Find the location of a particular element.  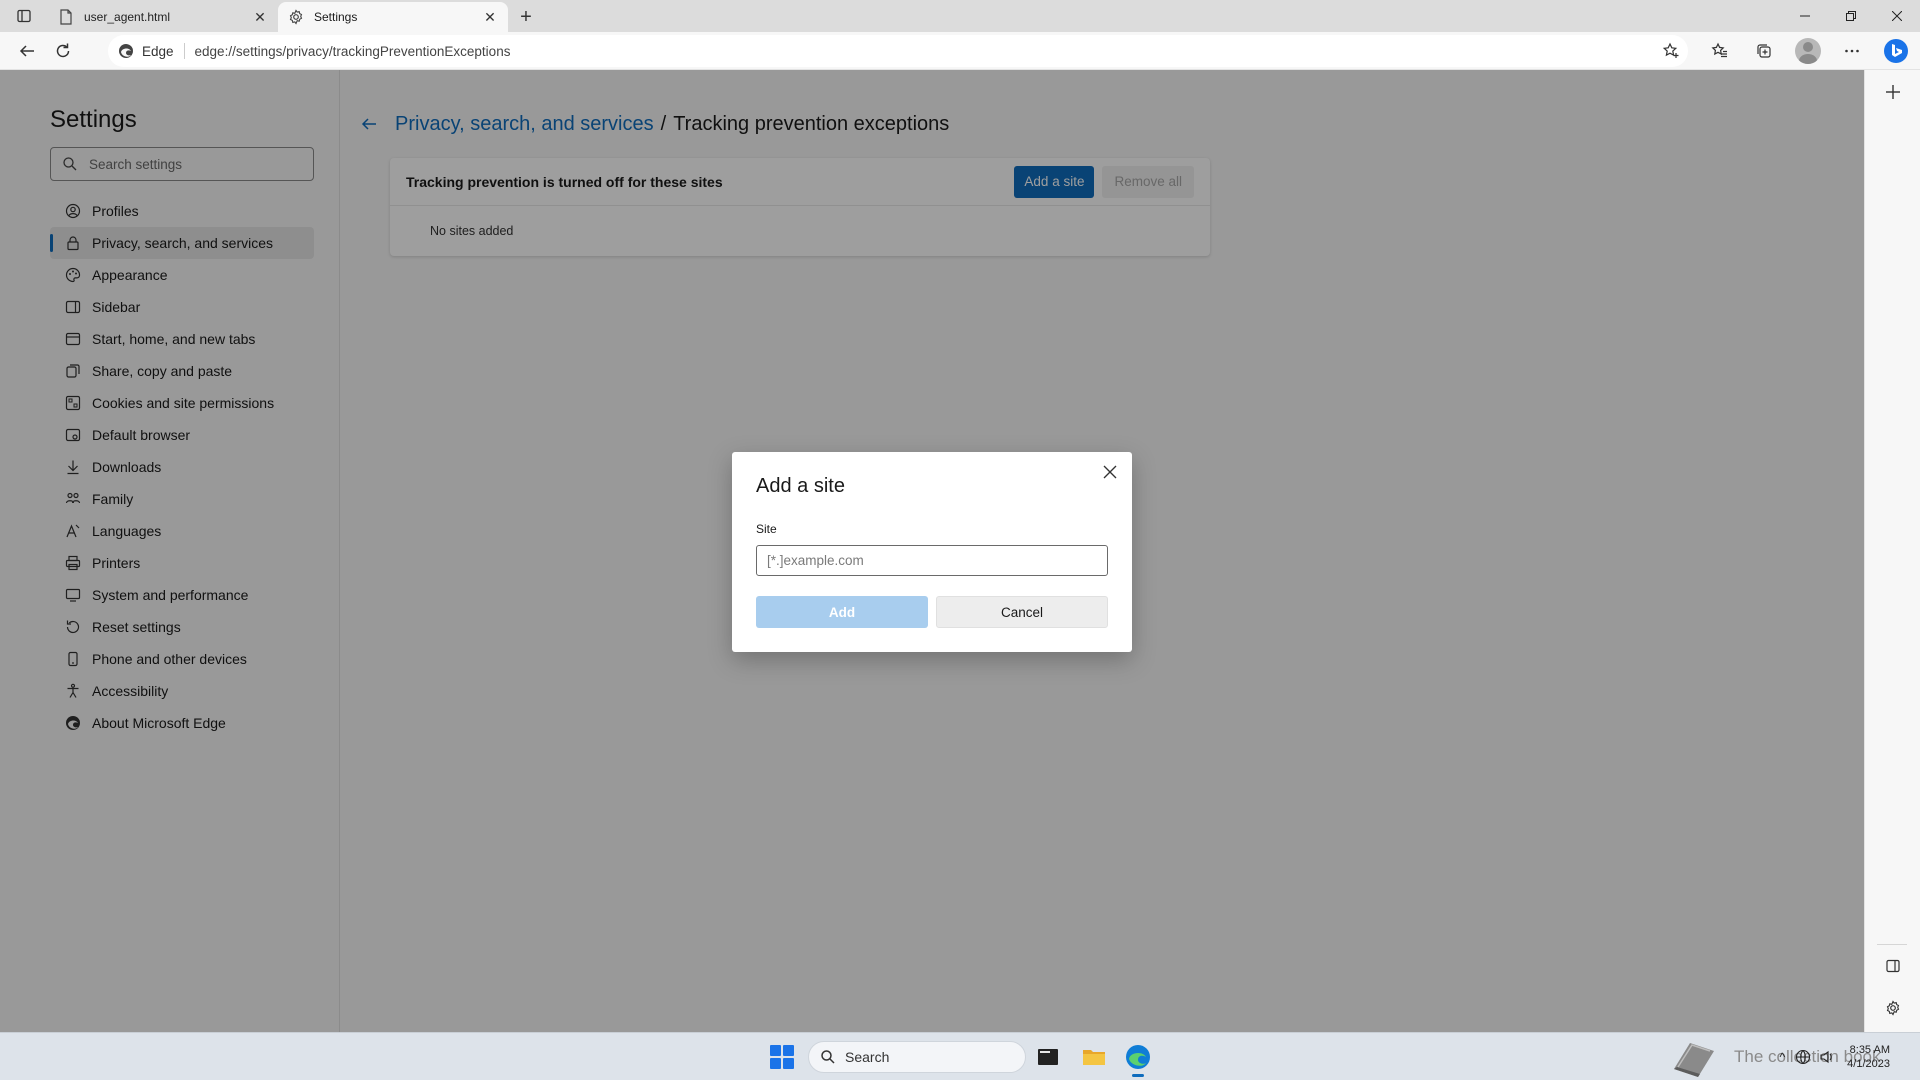

site-field-label: Site is located at coordinates (766, 529).